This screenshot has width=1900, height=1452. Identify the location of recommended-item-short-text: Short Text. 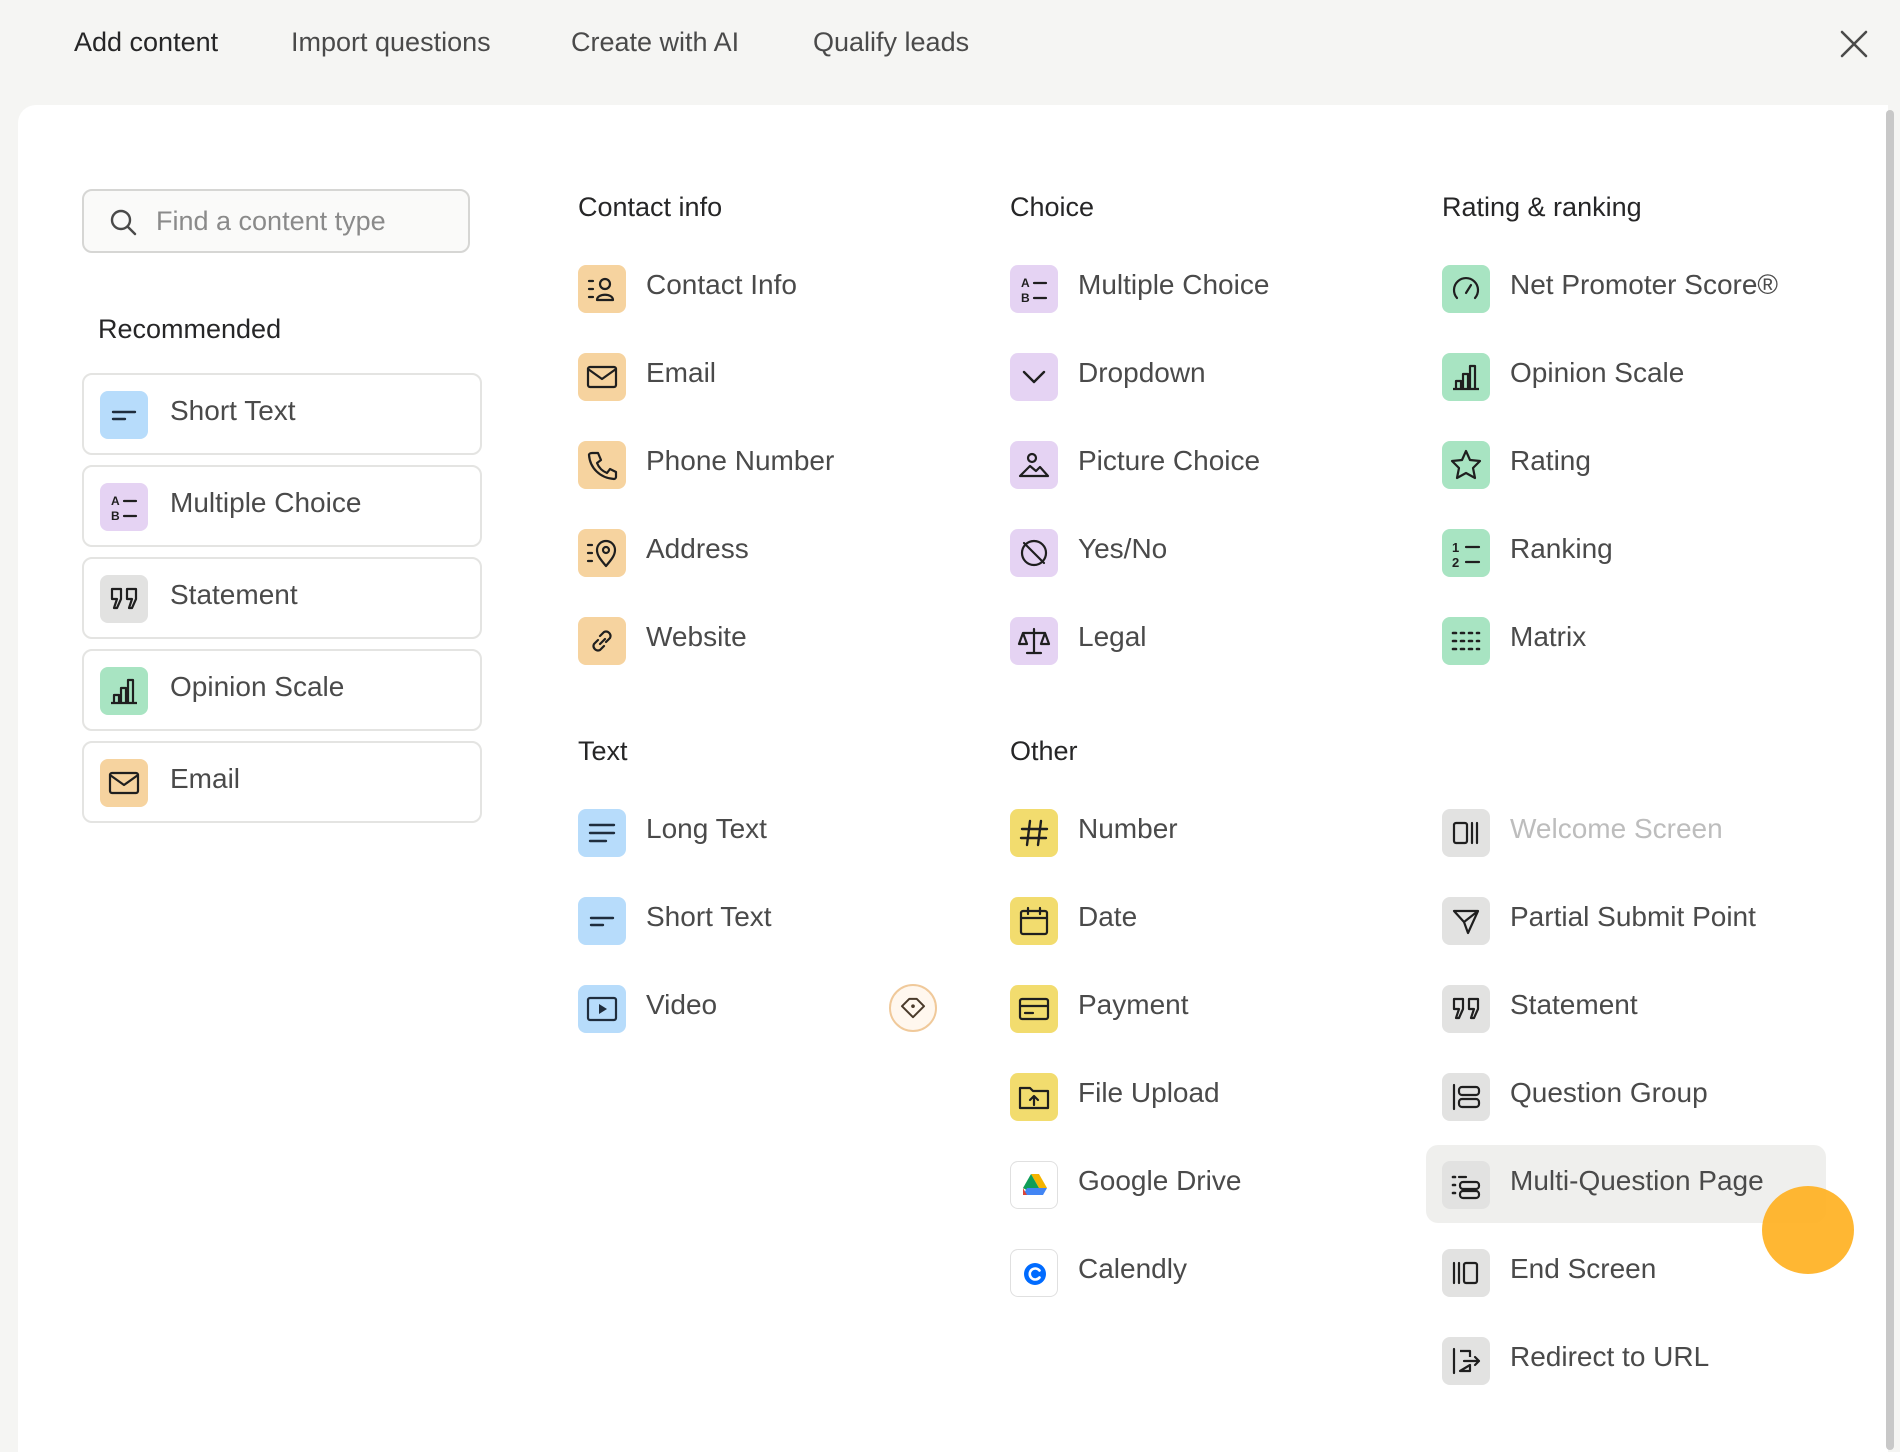
(282, 414).